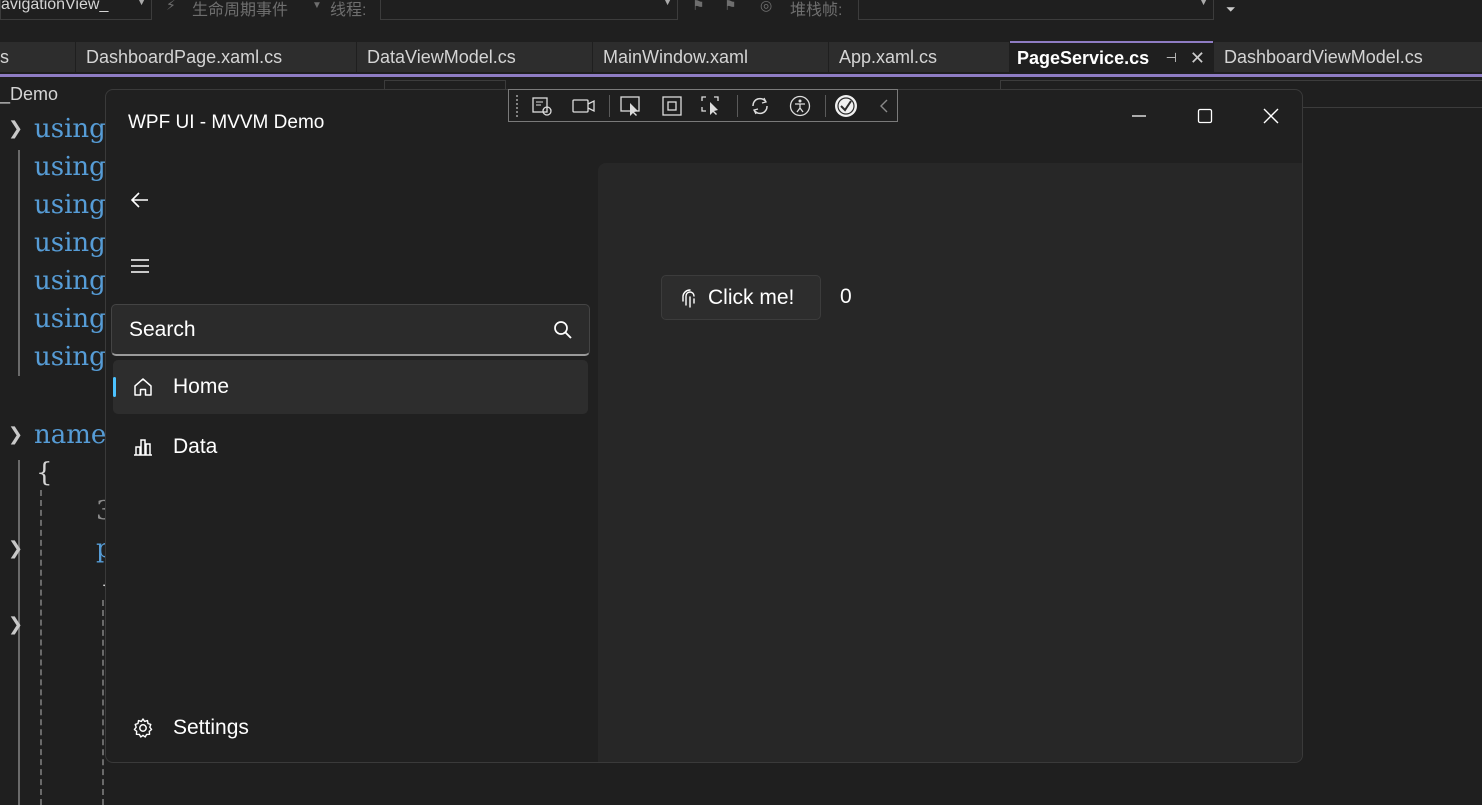 The height and width of the screenshot is (805, 1482). I want to click on fold-guide, so click(19, 263).